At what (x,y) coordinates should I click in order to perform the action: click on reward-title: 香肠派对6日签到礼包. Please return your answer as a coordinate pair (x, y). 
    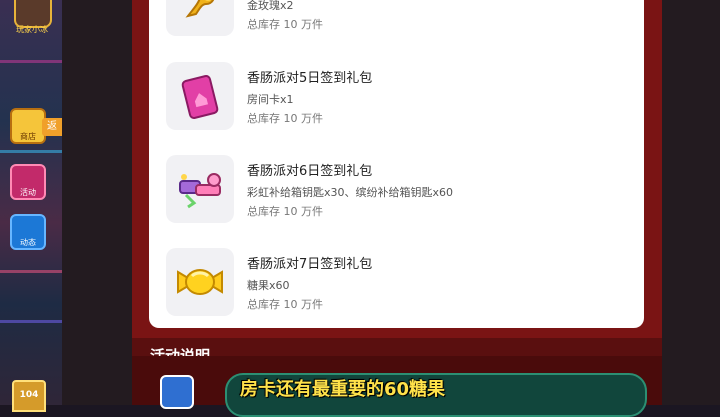
    Looking at the image, I should click on (310, 171).